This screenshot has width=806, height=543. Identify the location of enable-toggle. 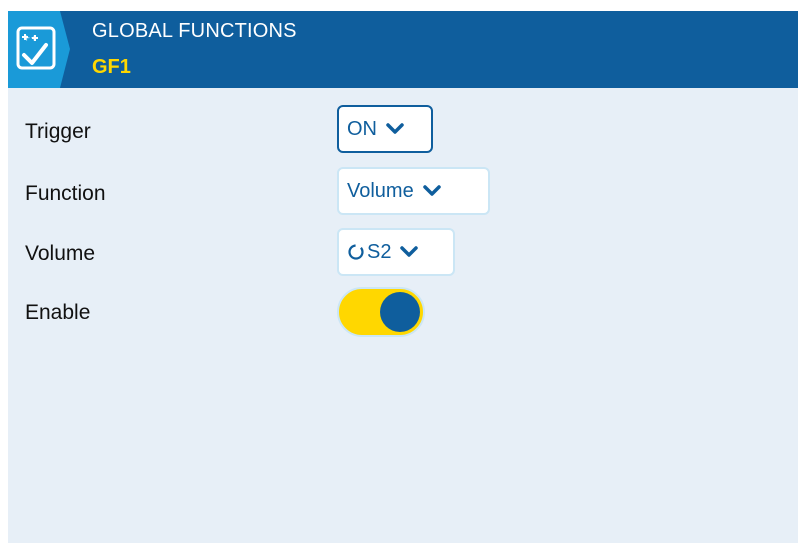
(381, 312).